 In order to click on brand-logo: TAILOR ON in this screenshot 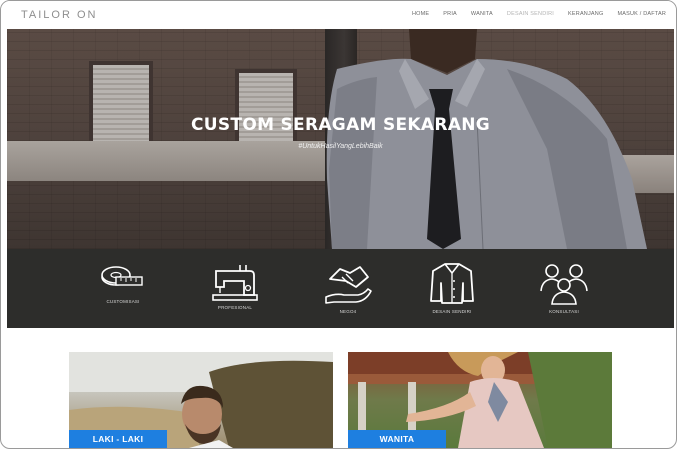, I will do `click(59, 15)`.